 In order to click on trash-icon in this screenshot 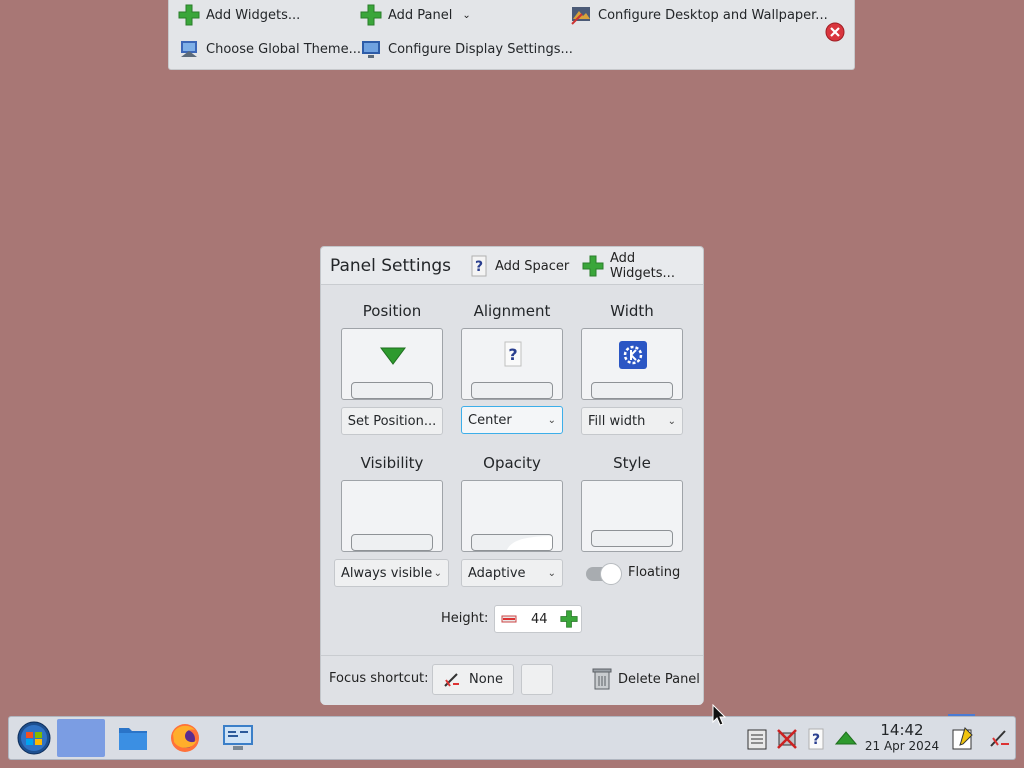, I will do `click(602, 679)`.